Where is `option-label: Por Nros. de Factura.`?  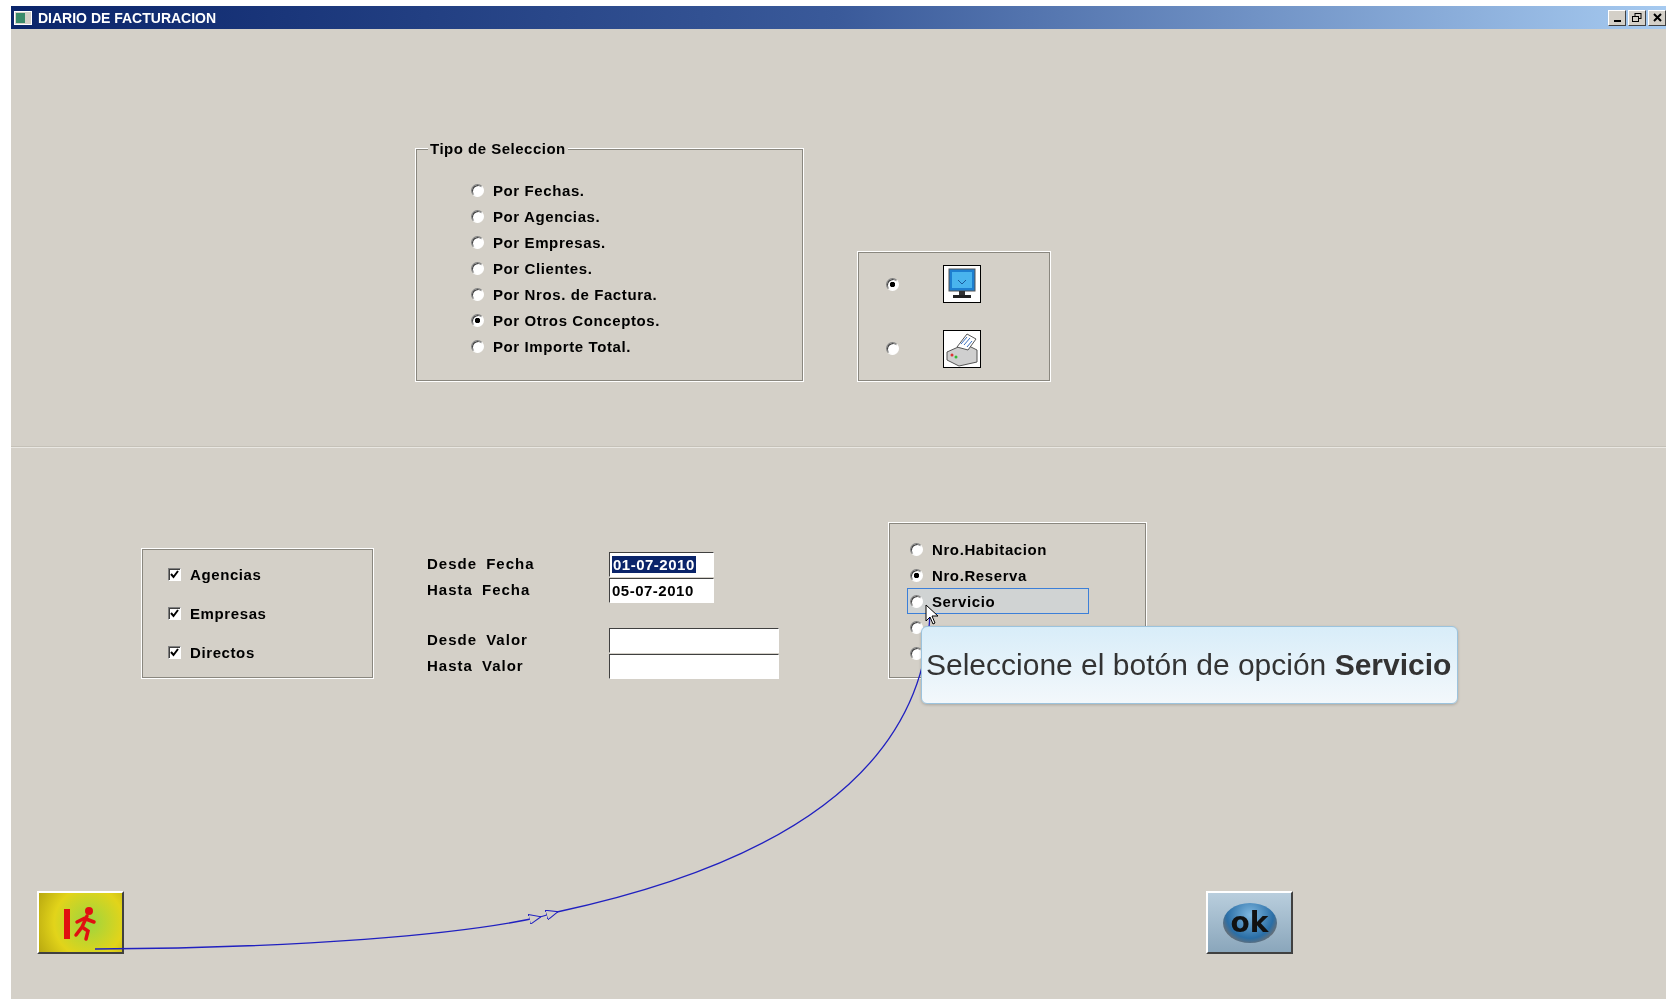
option-label: Por Nros. de Factura. is located at coordinates (575, 294).